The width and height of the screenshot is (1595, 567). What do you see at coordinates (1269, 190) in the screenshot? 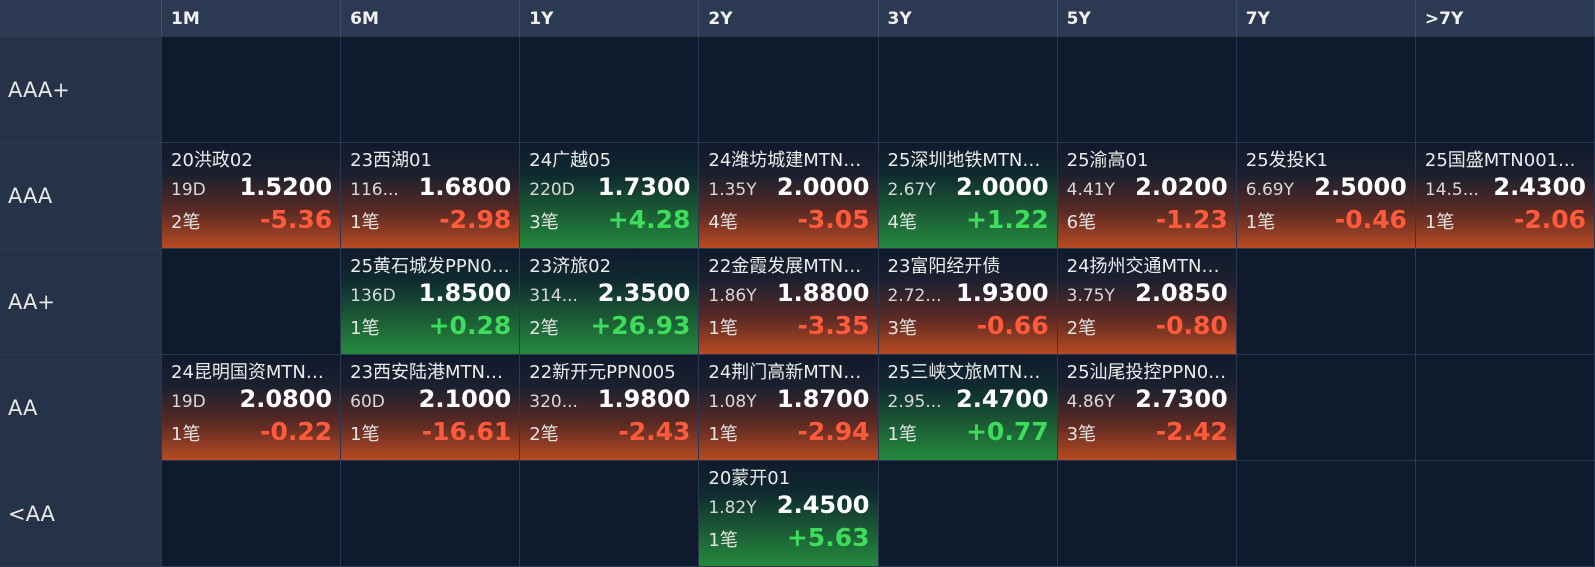
I see `bond-term: 6.69Y` at bounding box center [1269, 190].